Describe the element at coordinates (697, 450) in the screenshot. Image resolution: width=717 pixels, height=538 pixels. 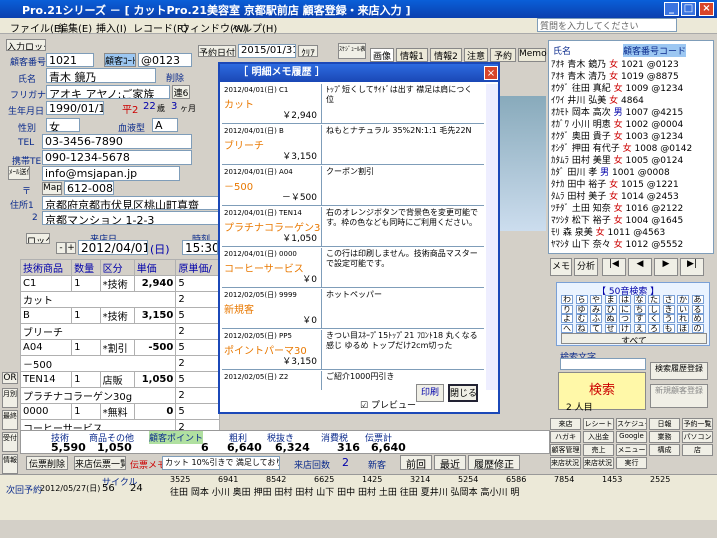
I see `function-button: 店` at that location.